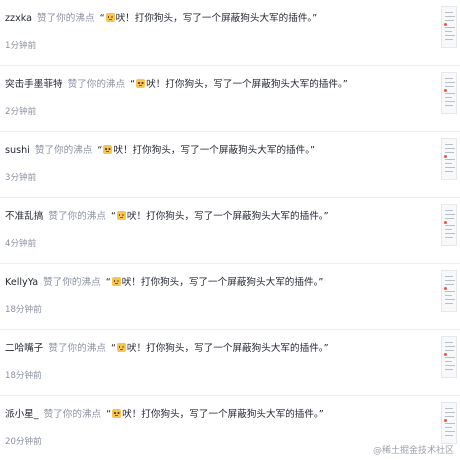  Describe the element at coordinates (23, 442) in the screenshot. I see `timestamp: 20分钟前` at that location.